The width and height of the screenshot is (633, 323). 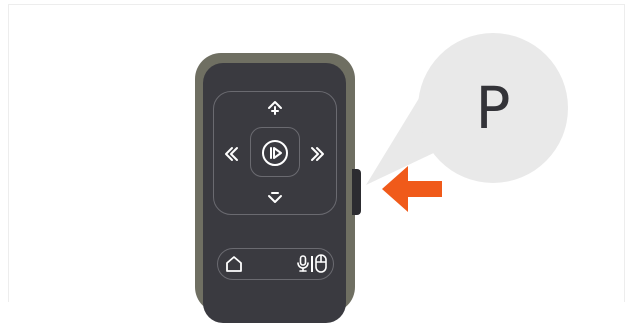 I want to click on key-callout-letter: P, so click(x=493, y=108).